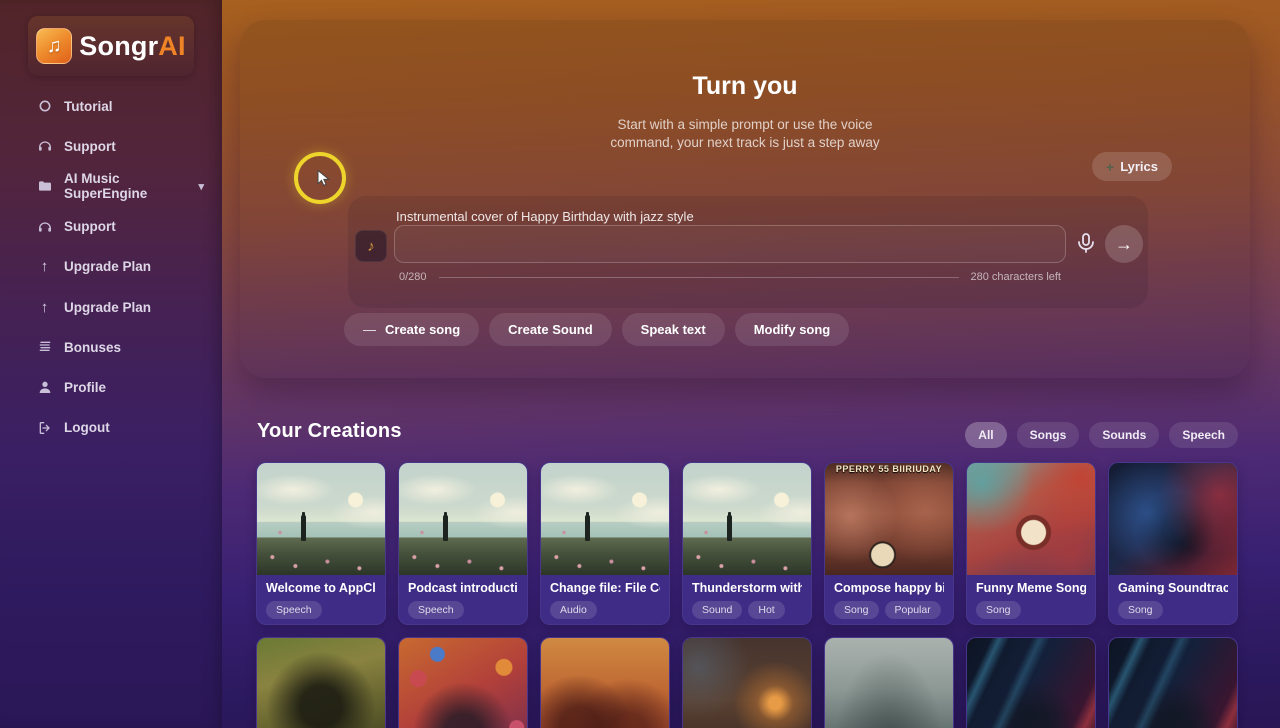  I want to click on filter-all: All, so click(986, 435).